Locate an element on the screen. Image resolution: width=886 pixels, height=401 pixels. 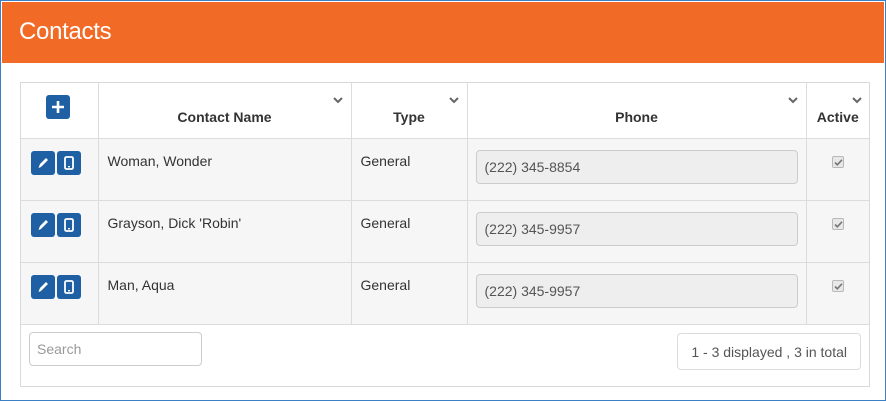
phone-cell: (222) 345-8854 is located at coordinates (637, 169).